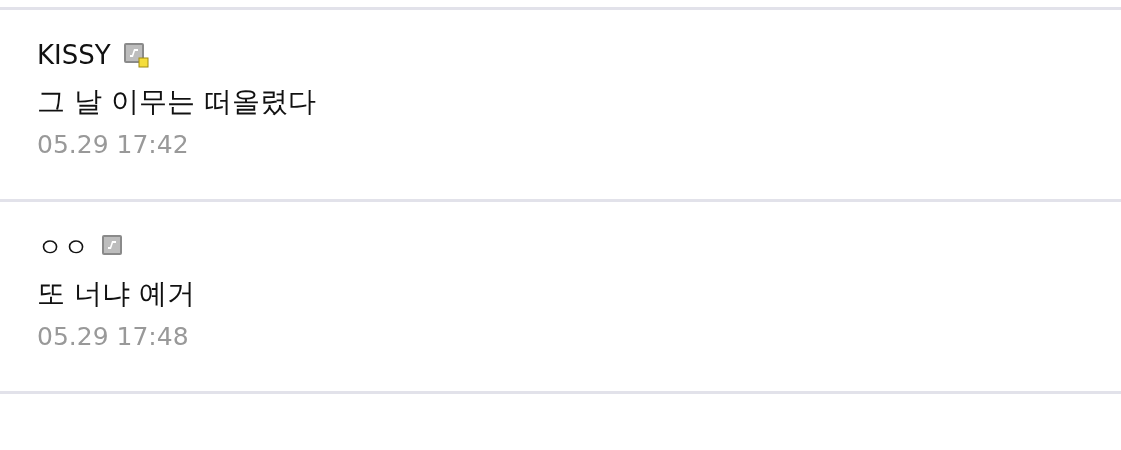 Image resolution: width=1121 pixels, height=450 pixels. What do you see at coordinates (63, 247) in the screenshot?
I see `comment-author: ㅇㅇ` at bounding box center [63, 247].